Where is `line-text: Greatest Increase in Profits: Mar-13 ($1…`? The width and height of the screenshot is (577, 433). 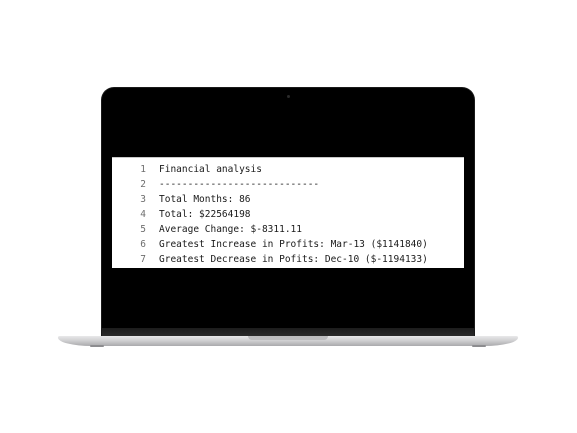 line-text: Greatest Increase in Profits: Mar-13 ($1… is located at coordinates (293, 244).